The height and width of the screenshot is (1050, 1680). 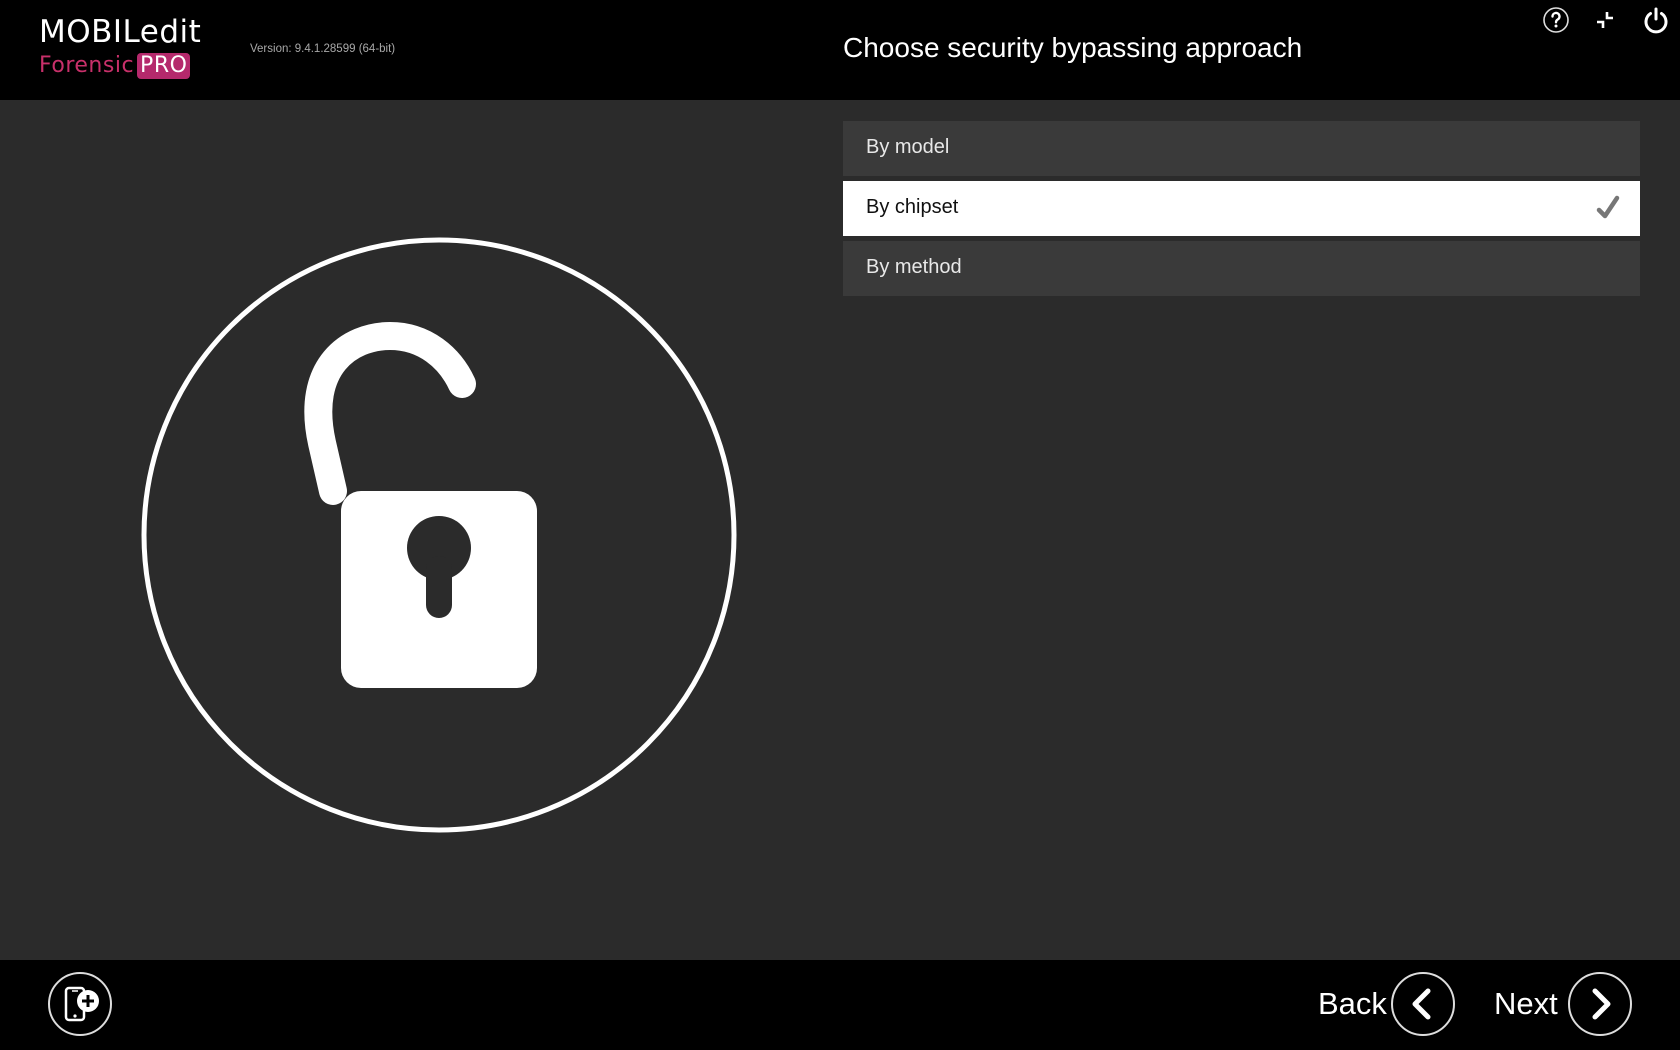 What do you see at coordinates (1526, 1004) in the screenshot?
I see `next-label: Next` at bounding box center [1526, 1004].